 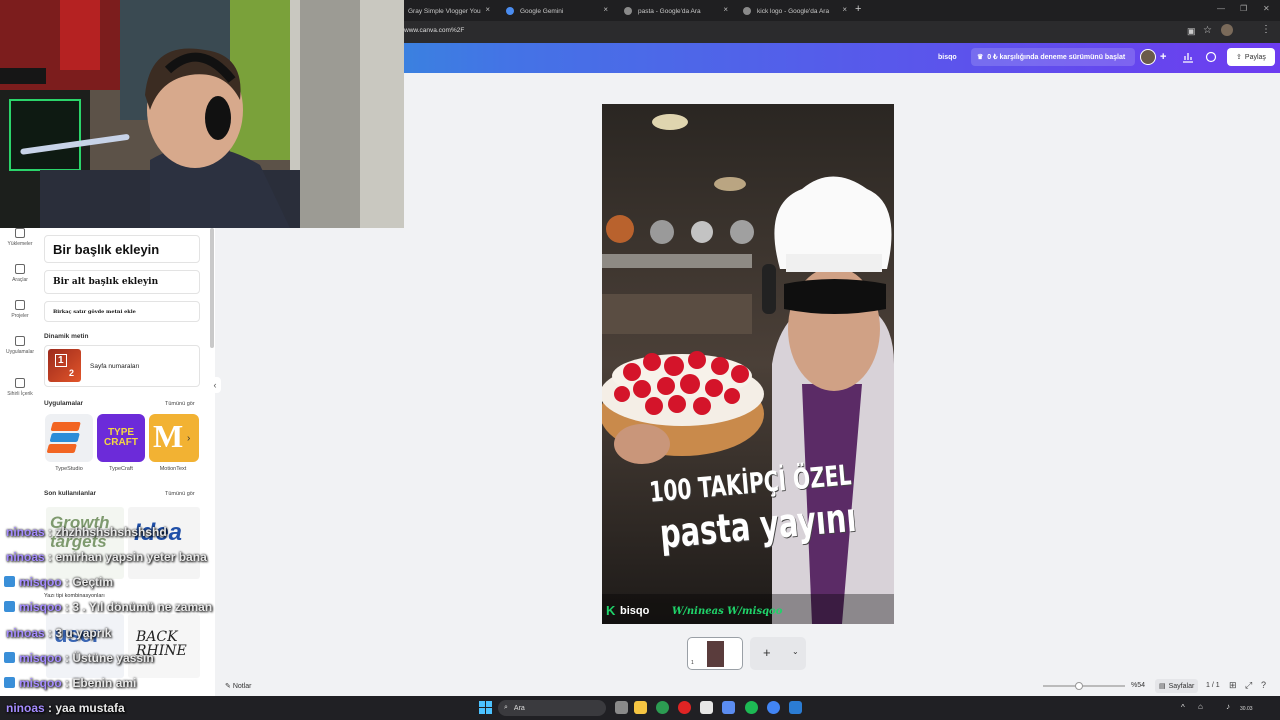 I want to click on user-name: bisqo, so click(x=947, y=57).